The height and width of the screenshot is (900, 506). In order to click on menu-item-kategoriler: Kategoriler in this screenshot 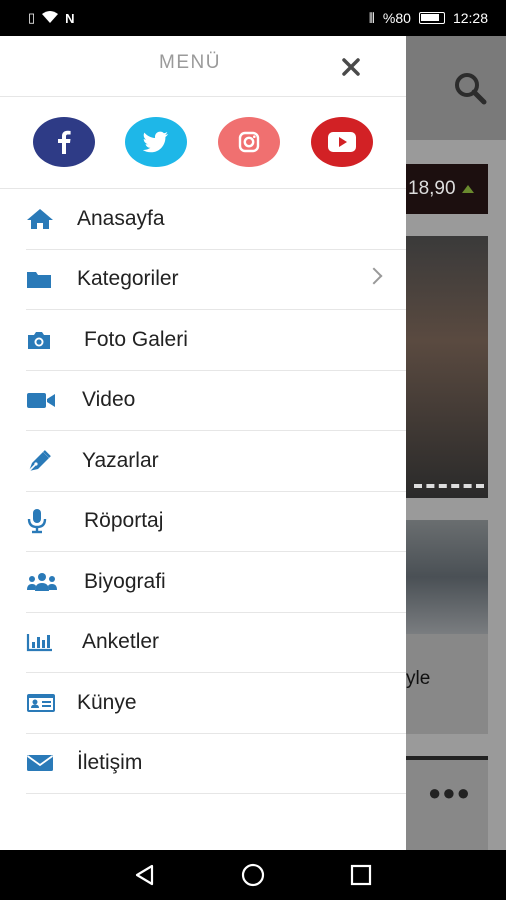, I will do `click(216, 280)`.